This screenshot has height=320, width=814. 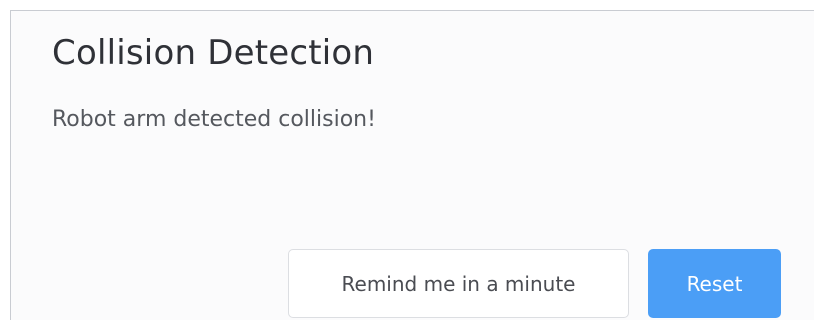 I want to click on dialog-message: Robot arm detected collision!, so click(x=214, y=119).